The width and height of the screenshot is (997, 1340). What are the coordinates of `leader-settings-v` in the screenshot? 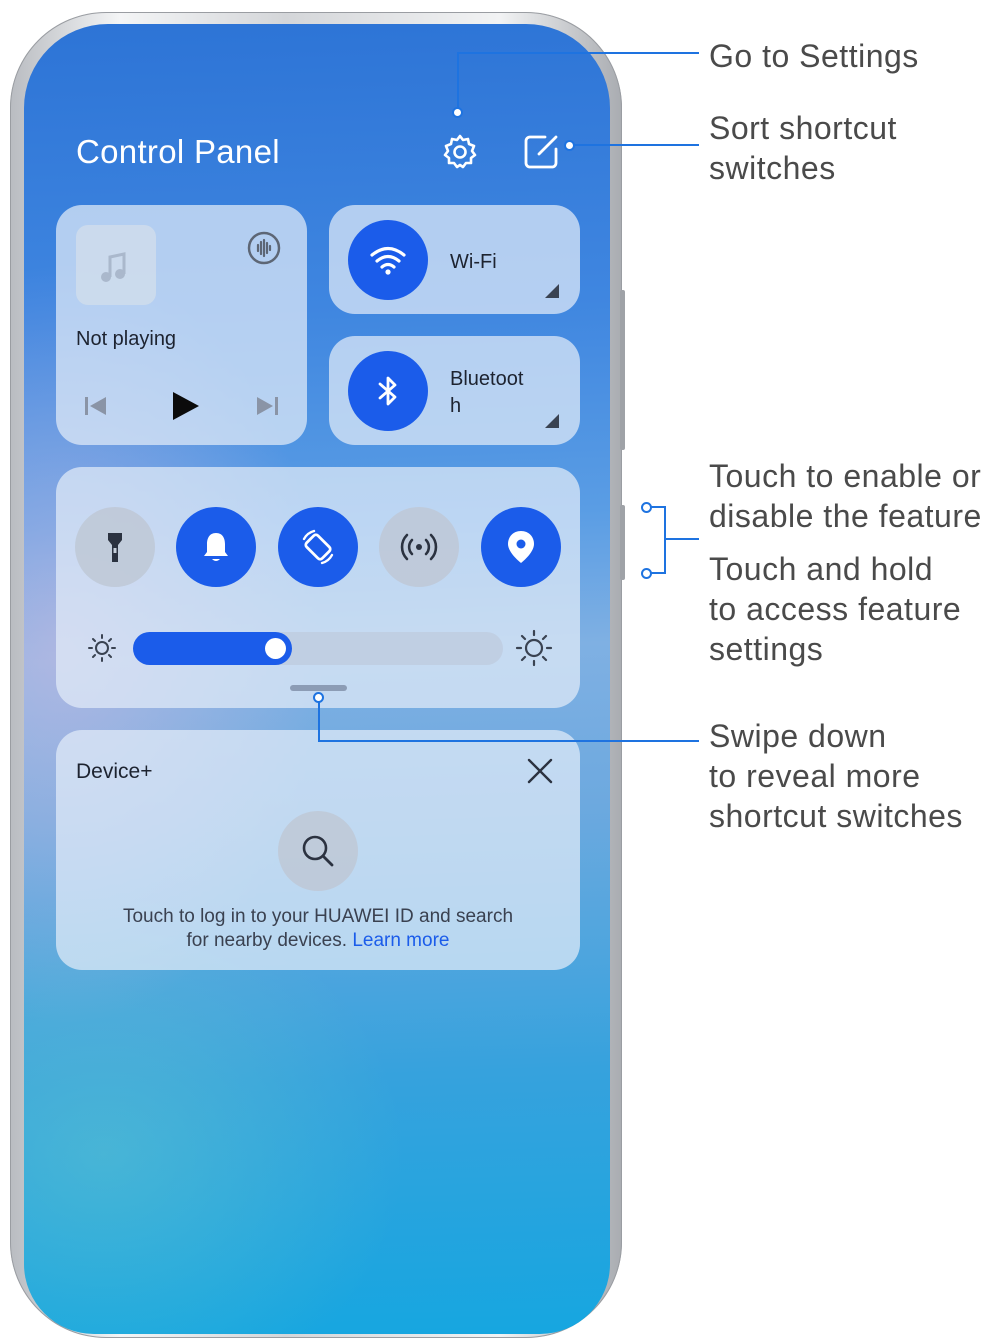 It's located at (458, 81).